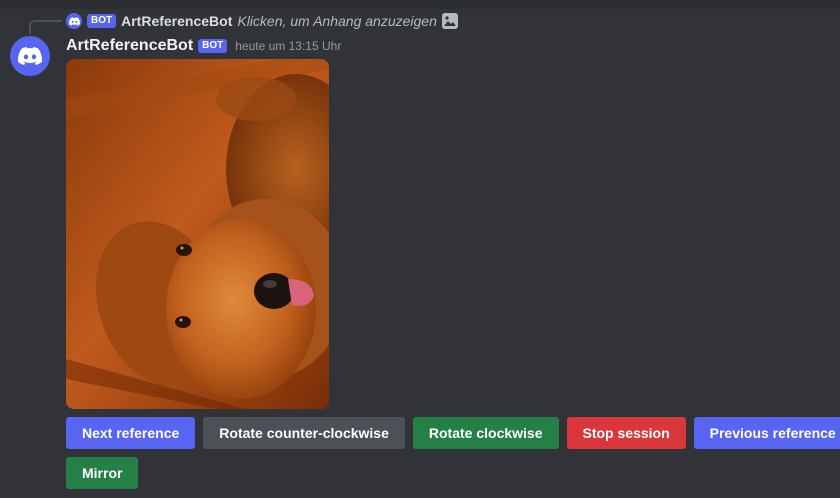  What do you see at coordinates (766, 433) in the screenshot?
I see `previous-reference-button: Previous reference` at bounding box center [766, 433].